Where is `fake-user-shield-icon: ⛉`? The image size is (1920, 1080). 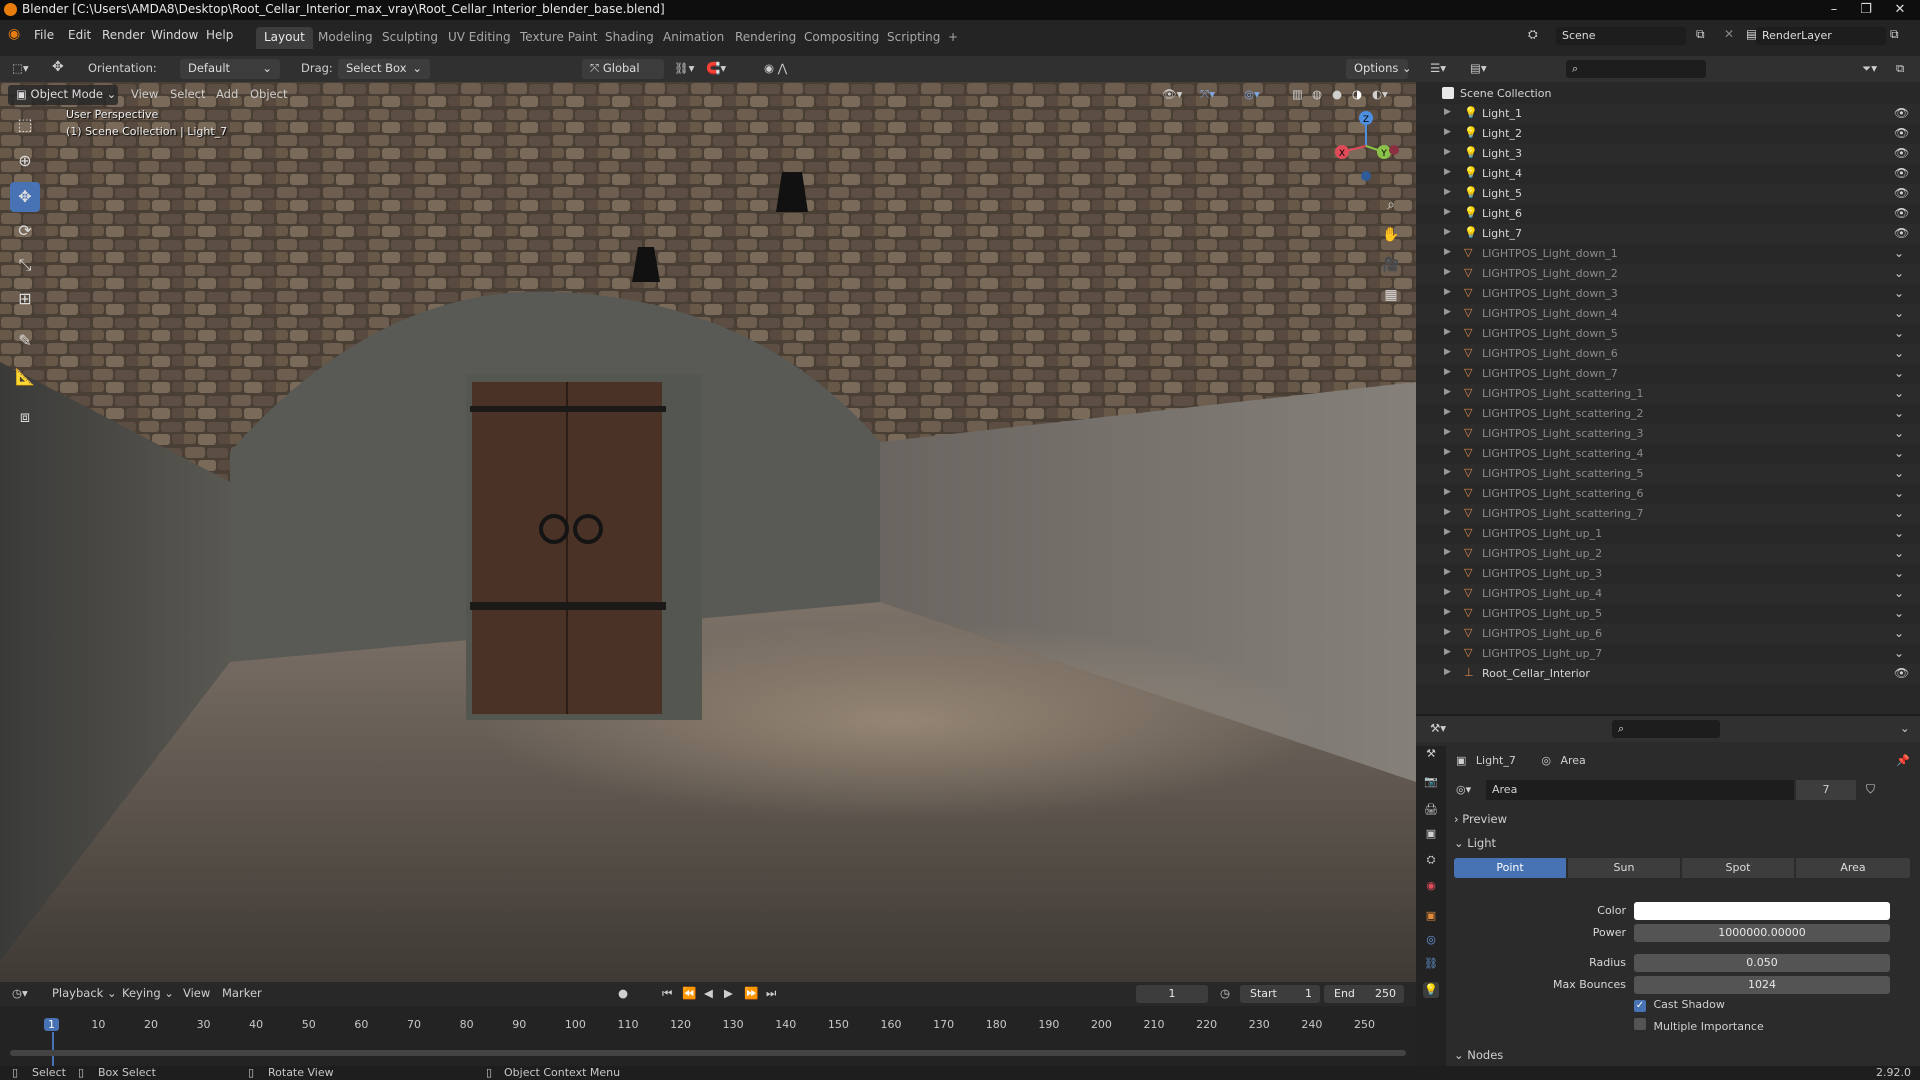
fake-user-shield-icon: ⛉ is located at coordinates (1870, 789).